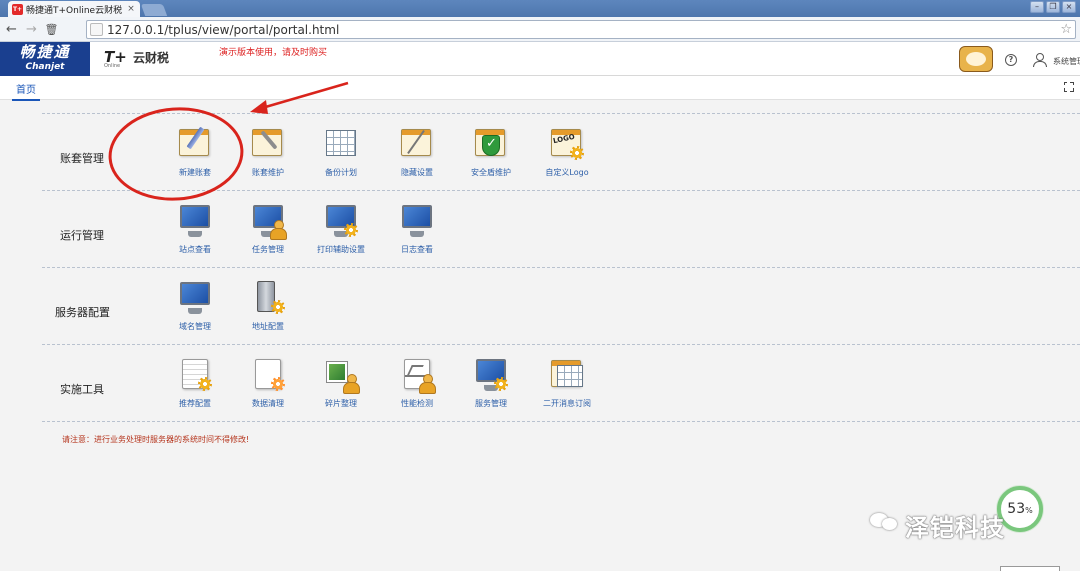  I want to click on page-icon, so click(96, 29).